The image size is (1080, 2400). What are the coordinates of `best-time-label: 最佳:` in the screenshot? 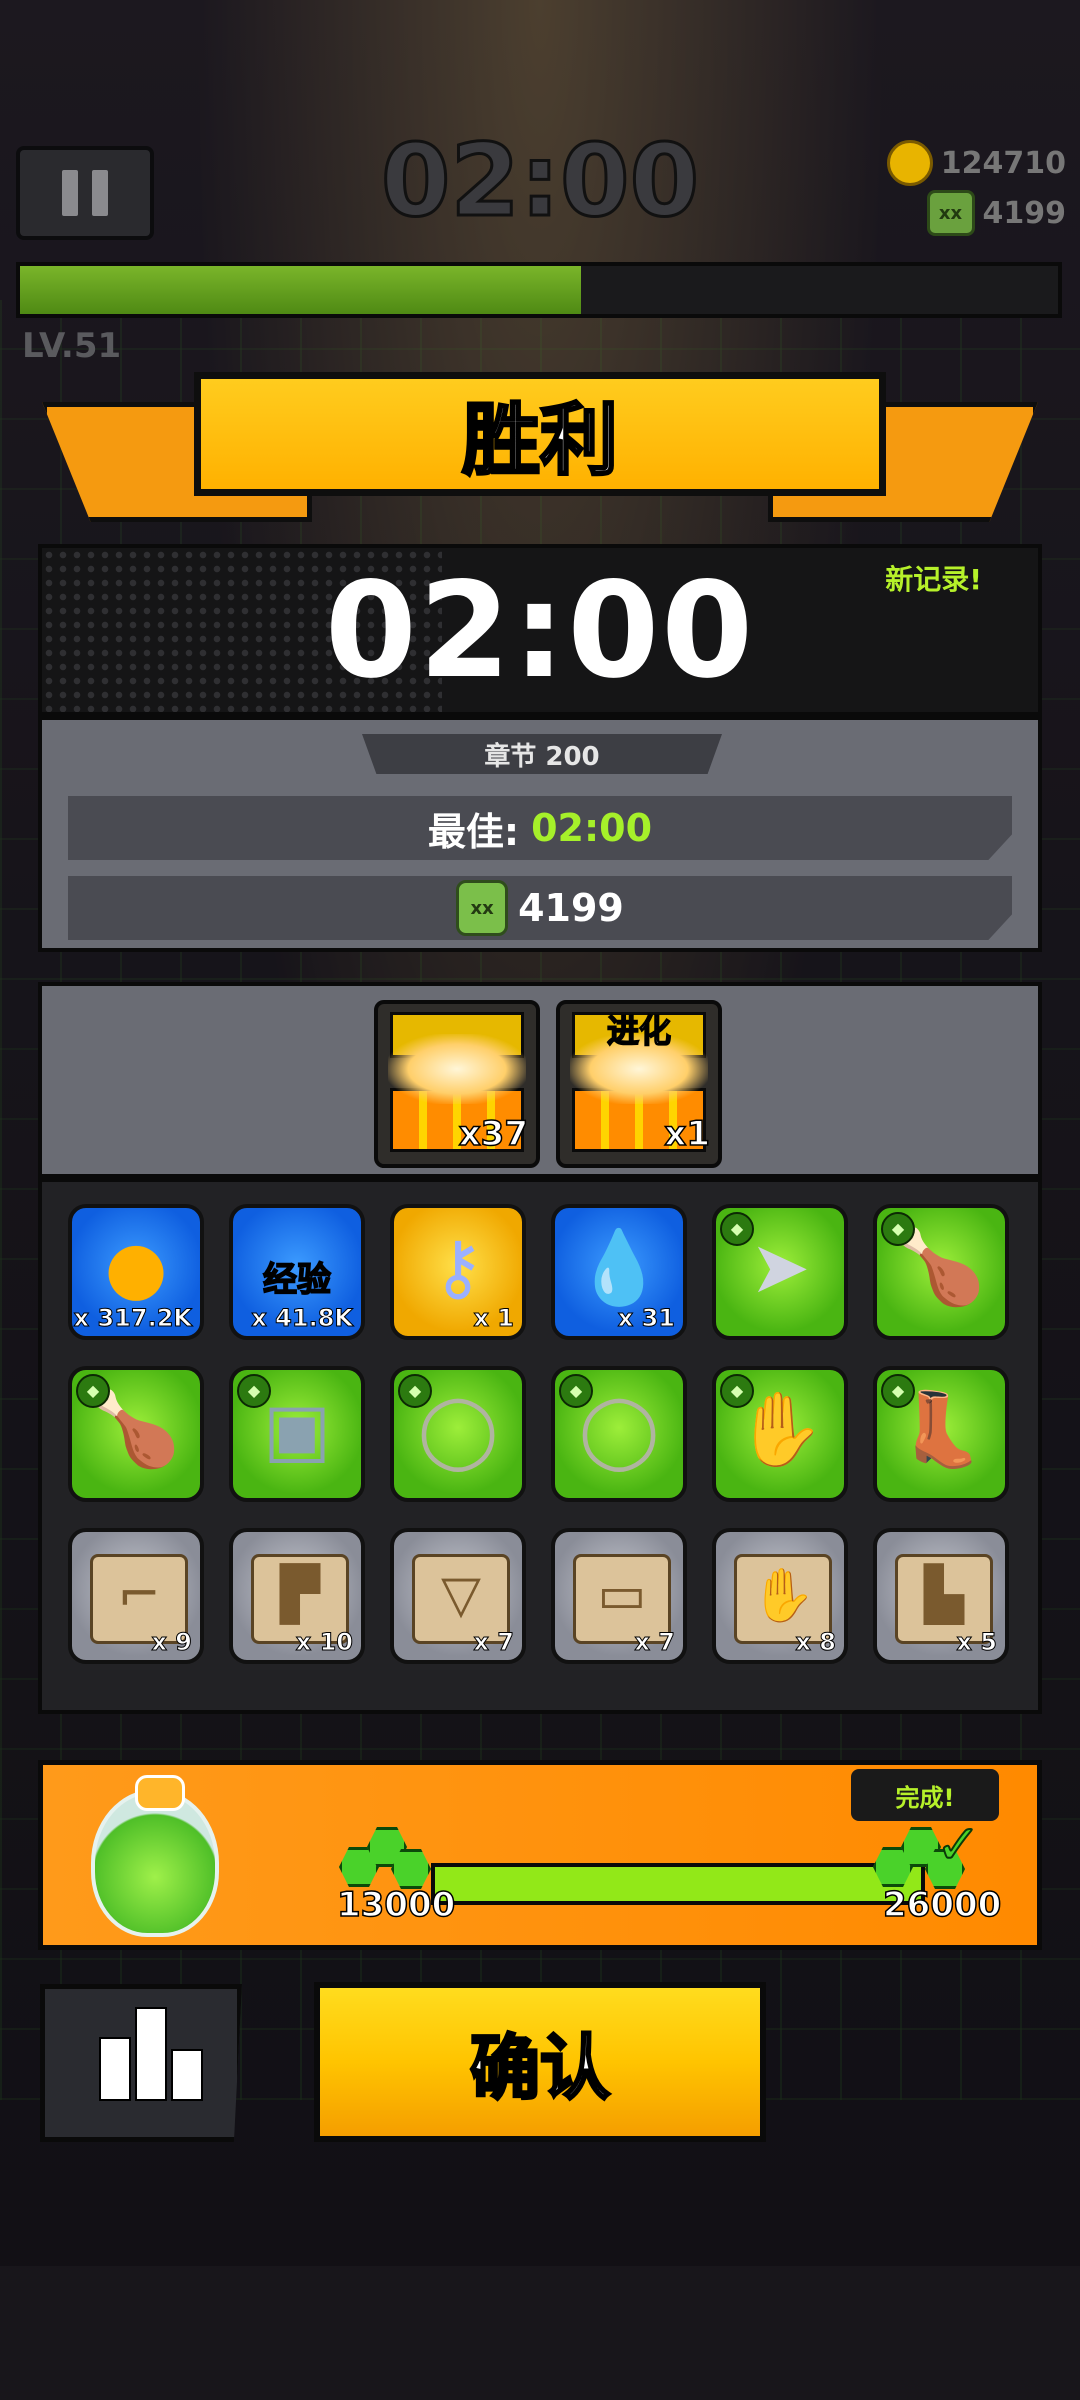 It's located at (473, 831).